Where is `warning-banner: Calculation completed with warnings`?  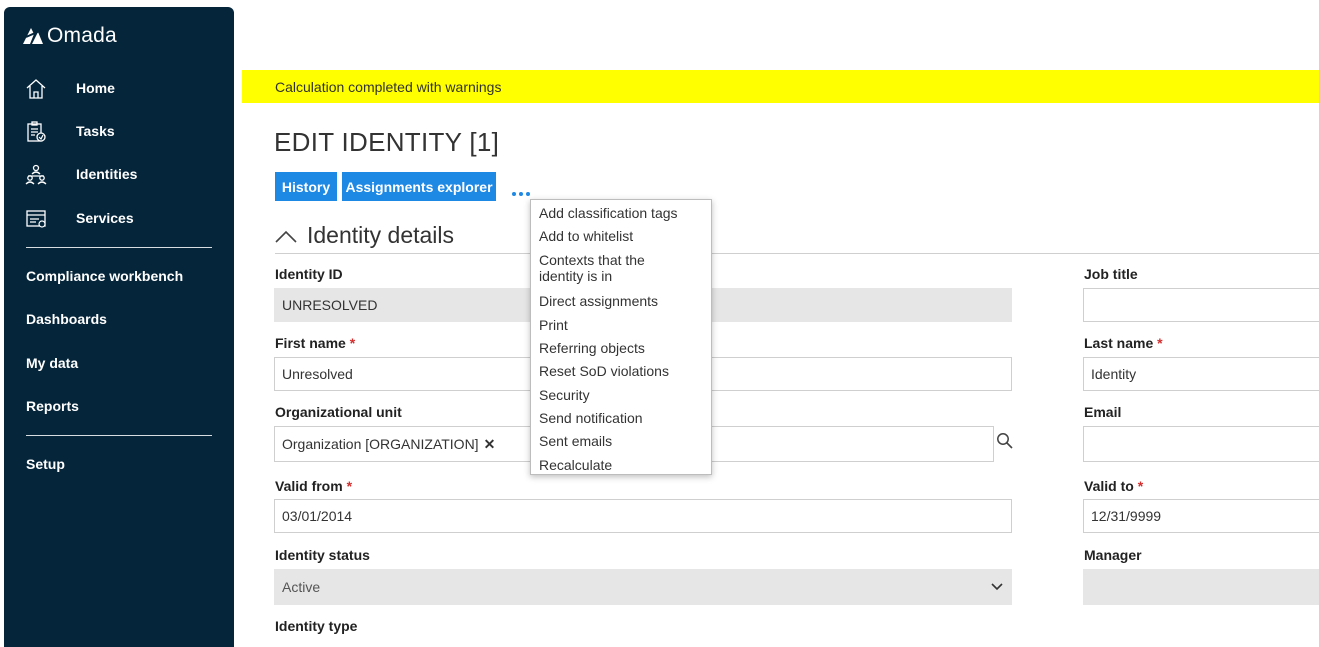
warning-banner: Calculation completed with warnings is located at coordinates (780, 86).